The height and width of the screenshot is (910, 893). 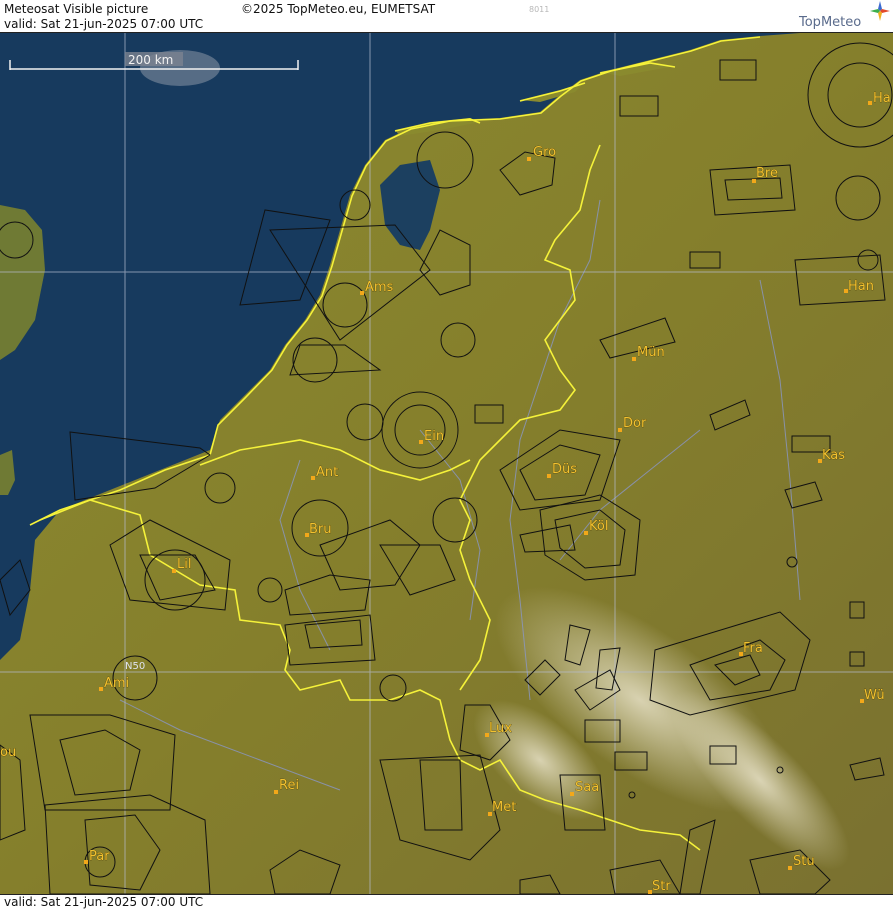 What do you see at coordinates (446, 902) in the screenshot?
I see `footer-bar: valid: Sat 21-jun-2025 07:00 UTC` at bounding box center [446, 902].